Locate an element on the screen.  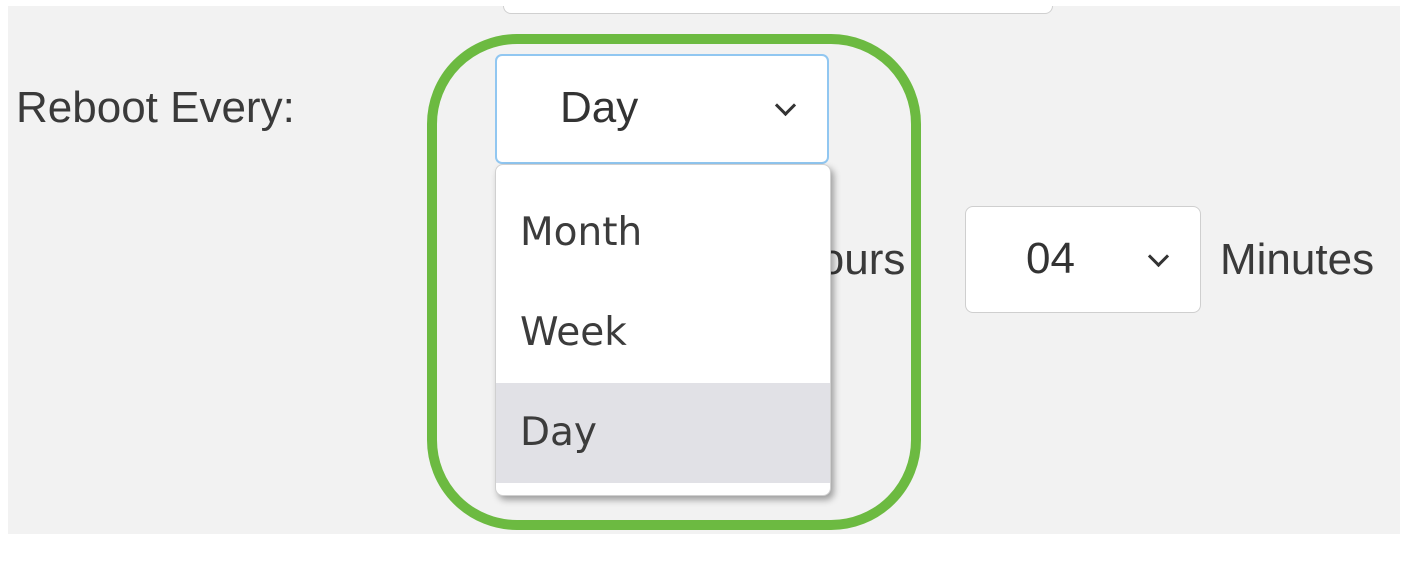
reboot-every-select: Day is located at coordinates (662, 109).